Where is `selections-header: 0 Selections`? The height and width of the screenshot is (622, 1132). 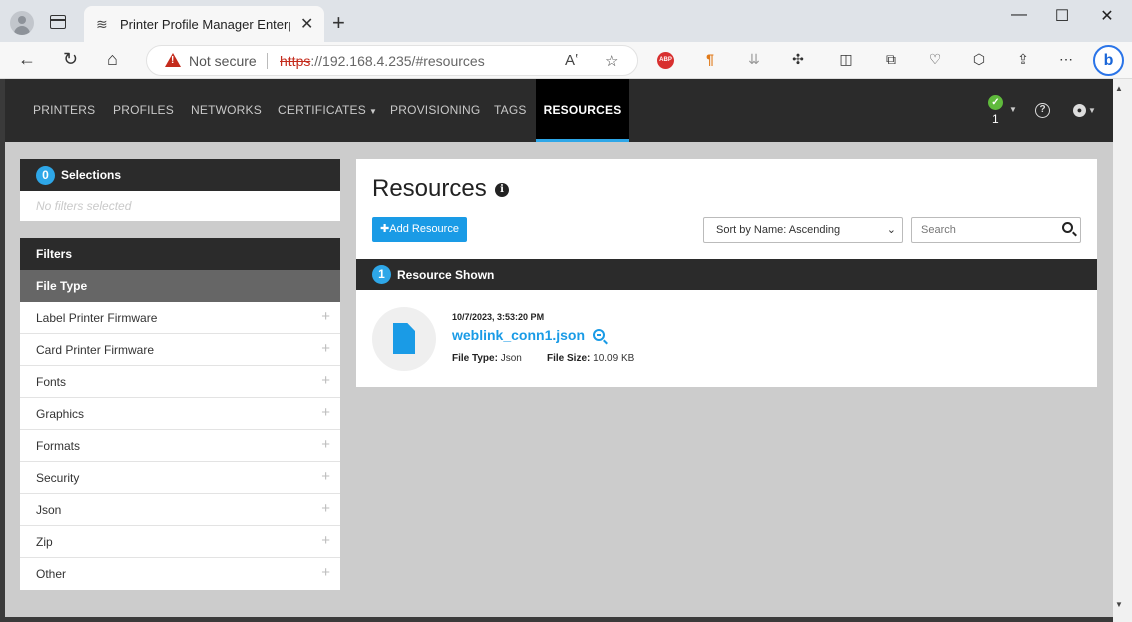 selections-header: 0 Selections is located at coordinates (180, 175).